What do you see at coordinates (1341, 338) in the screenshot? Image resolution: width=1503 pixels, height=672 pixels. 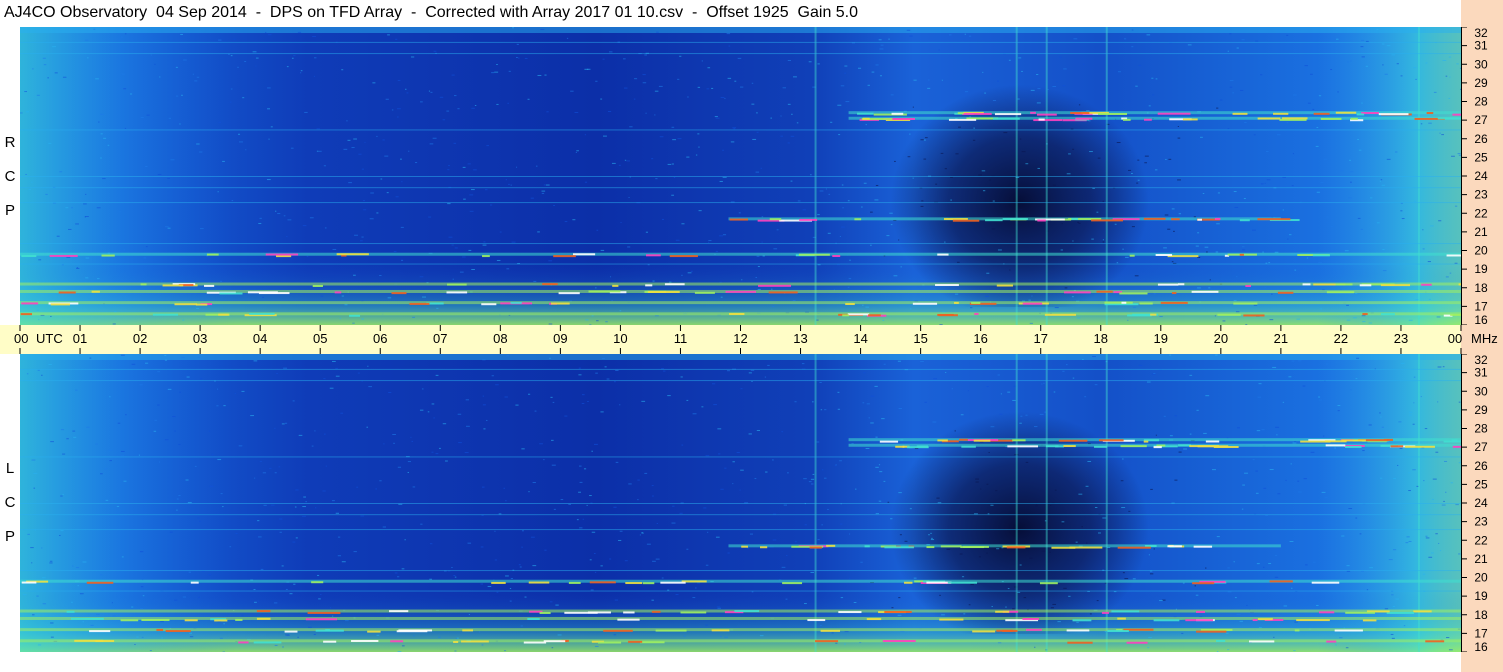 I see `time-tick-label: 22` at bounding box center [1341, 338].